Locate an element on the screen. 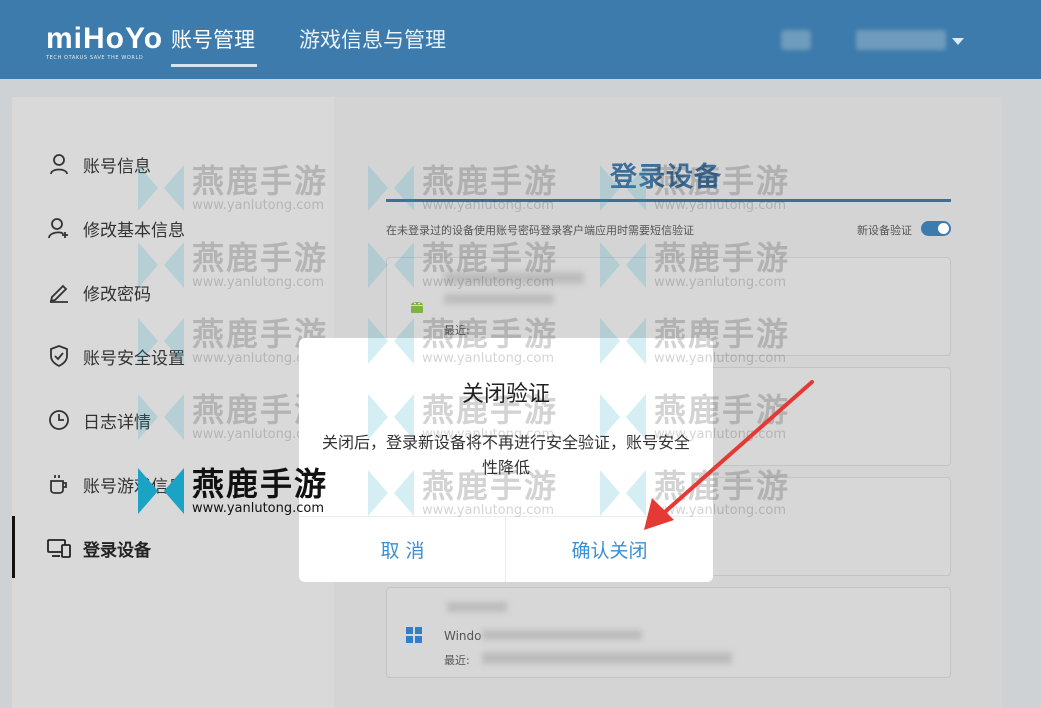  logo-slogan: TECH OTAKUS SAVE THE WORLD is located at coordinates (95, 58).